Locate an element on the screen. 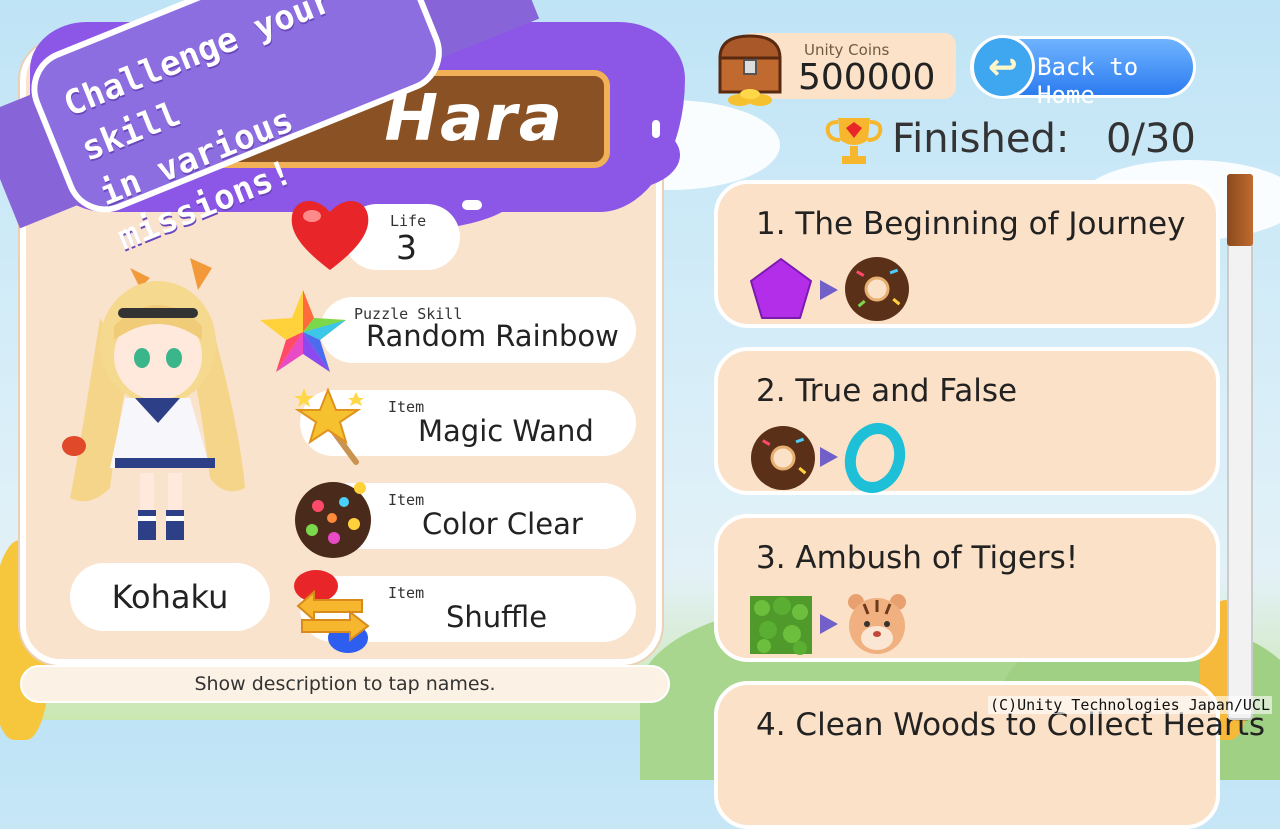 The width and height of the screenshot is (1280, 829). scrollbar-thumb is located at coordinates (1240, 210).